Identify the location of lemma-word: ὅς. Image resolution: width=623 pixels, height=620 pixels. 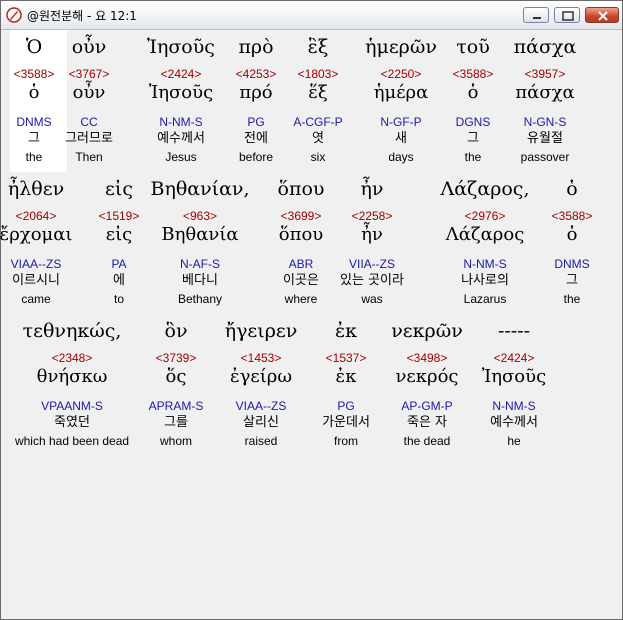
(176, 376).